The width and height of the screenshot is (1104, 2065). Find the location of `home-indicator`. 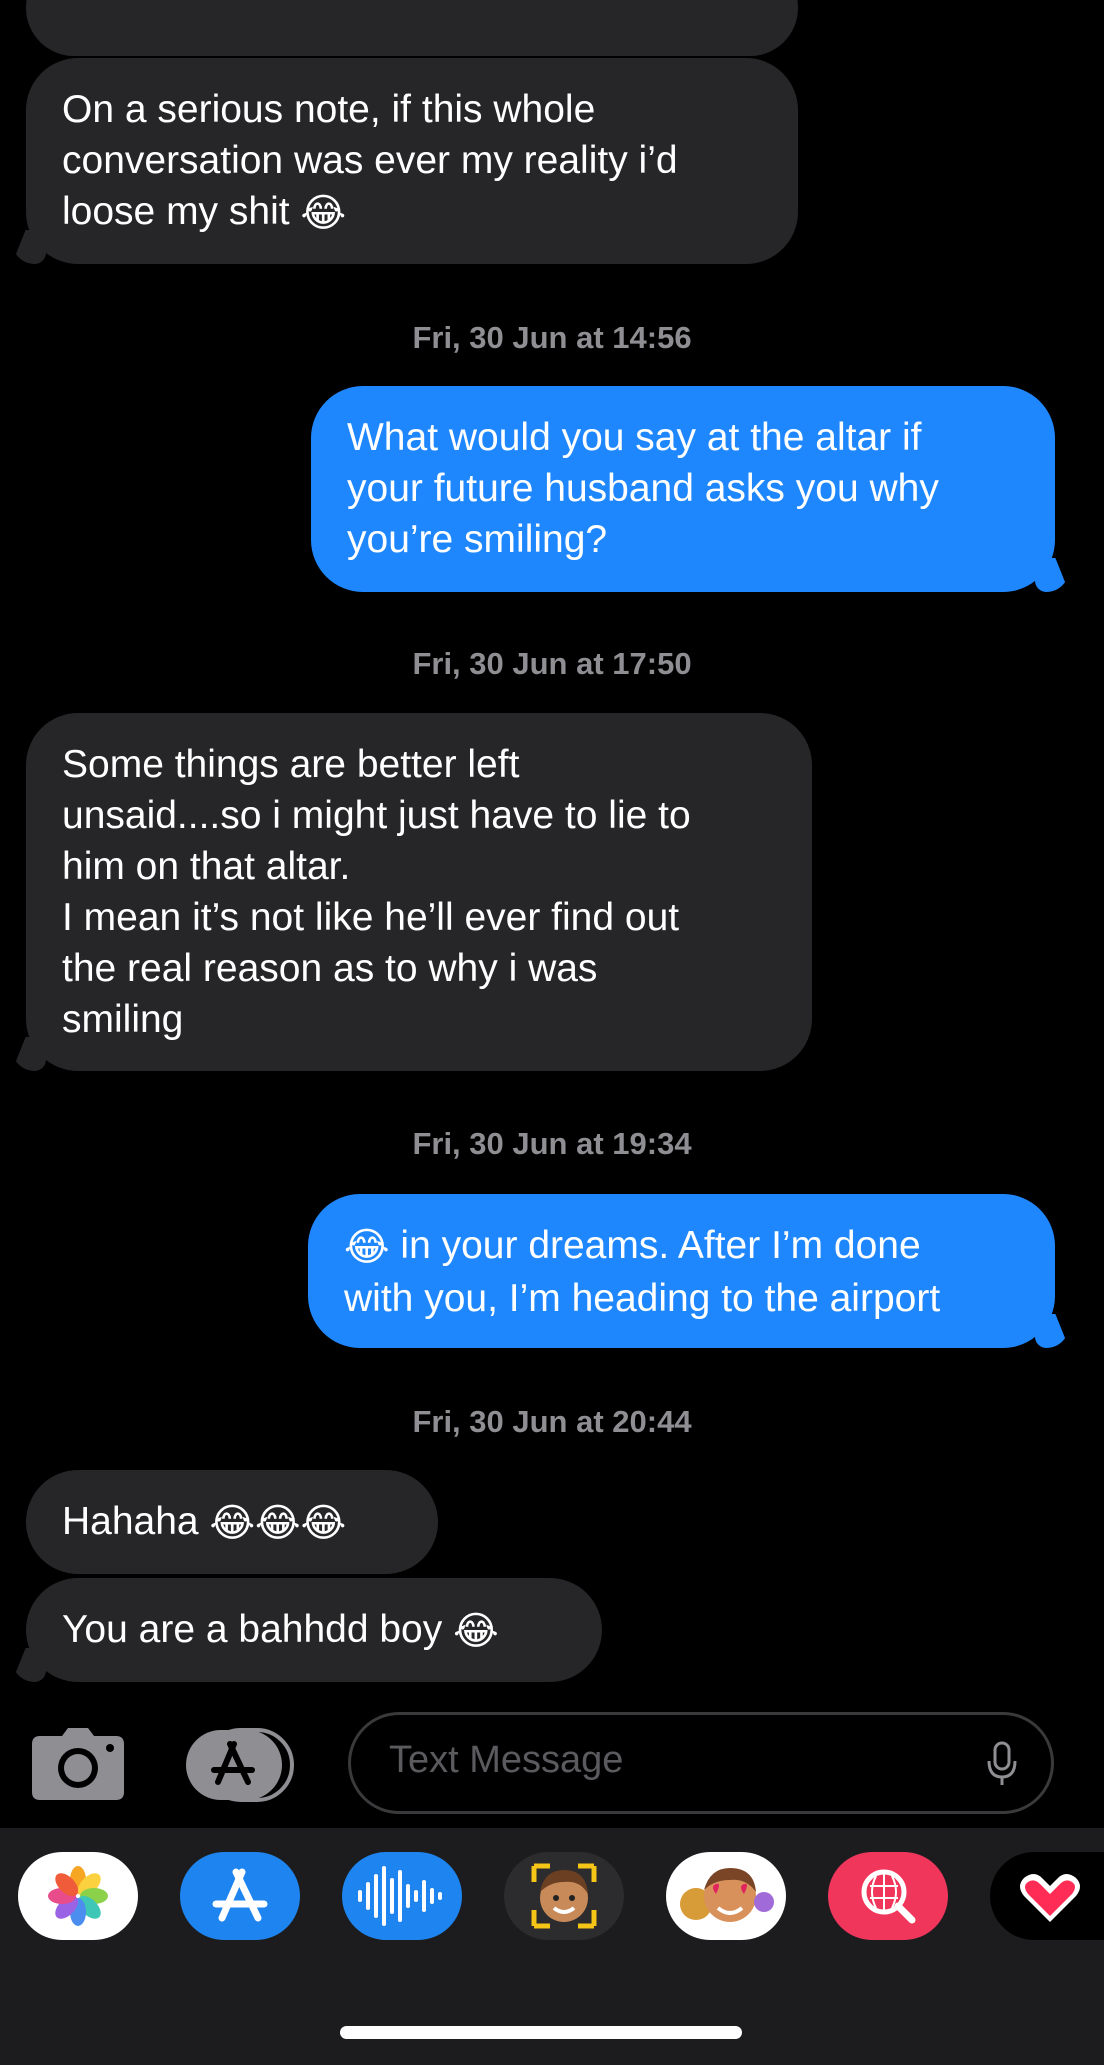

home-indicator is located at coordinates (541, 2032).